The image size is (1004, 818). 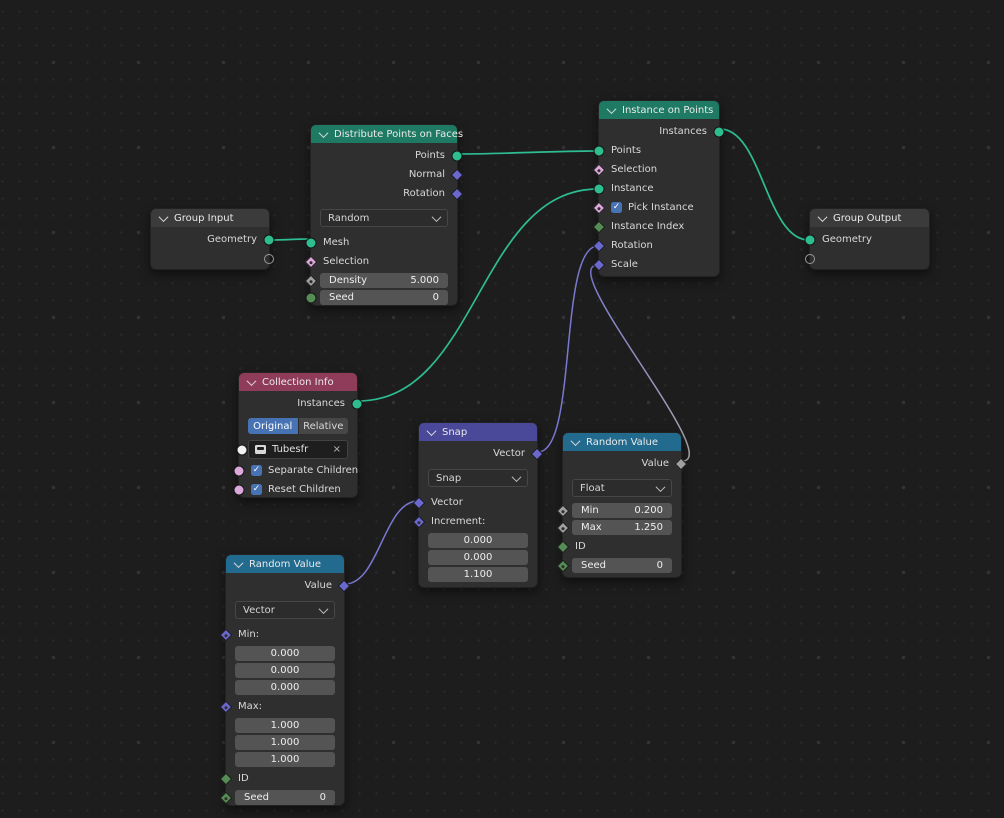 I want to click on node-header: Group Output, so click(x=869, y=218).